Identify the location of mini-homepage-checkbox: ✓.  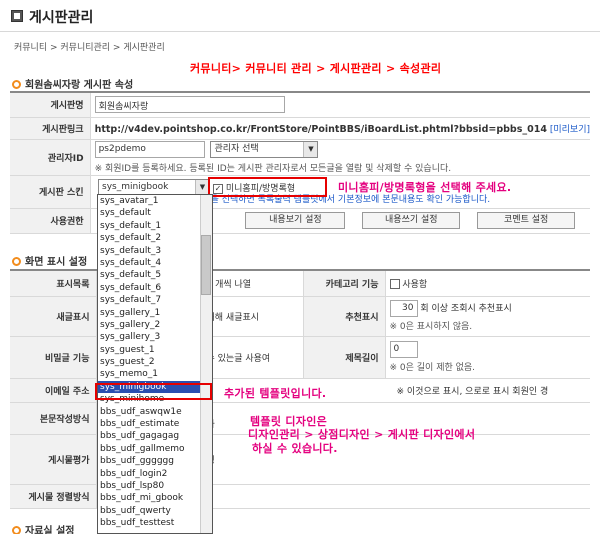
(218, 188).